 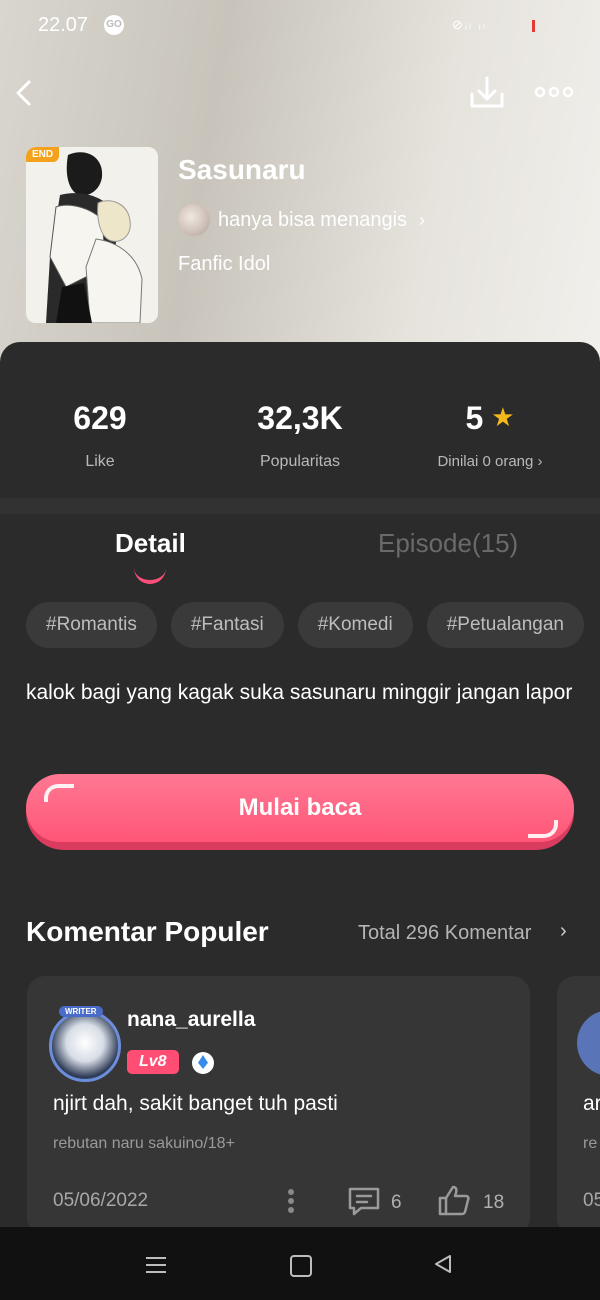 I want to click on more-button, so click(x=554, y=92).